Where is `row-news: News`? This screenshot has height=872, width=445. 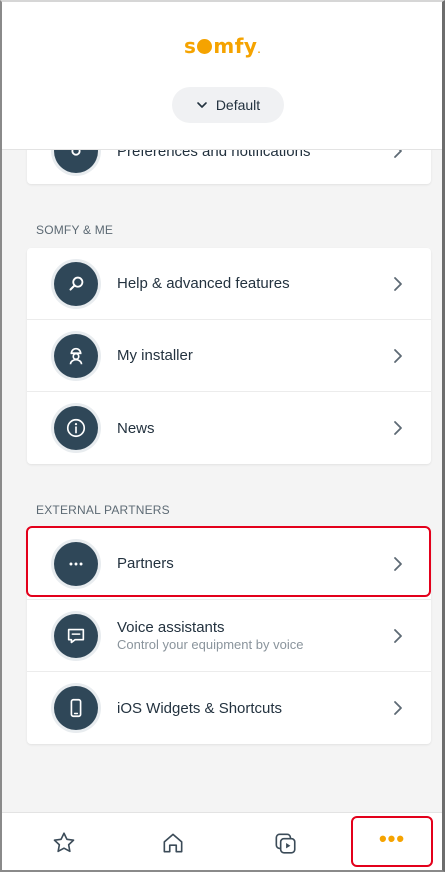 row-news: News is located at coordinates (229, 428).